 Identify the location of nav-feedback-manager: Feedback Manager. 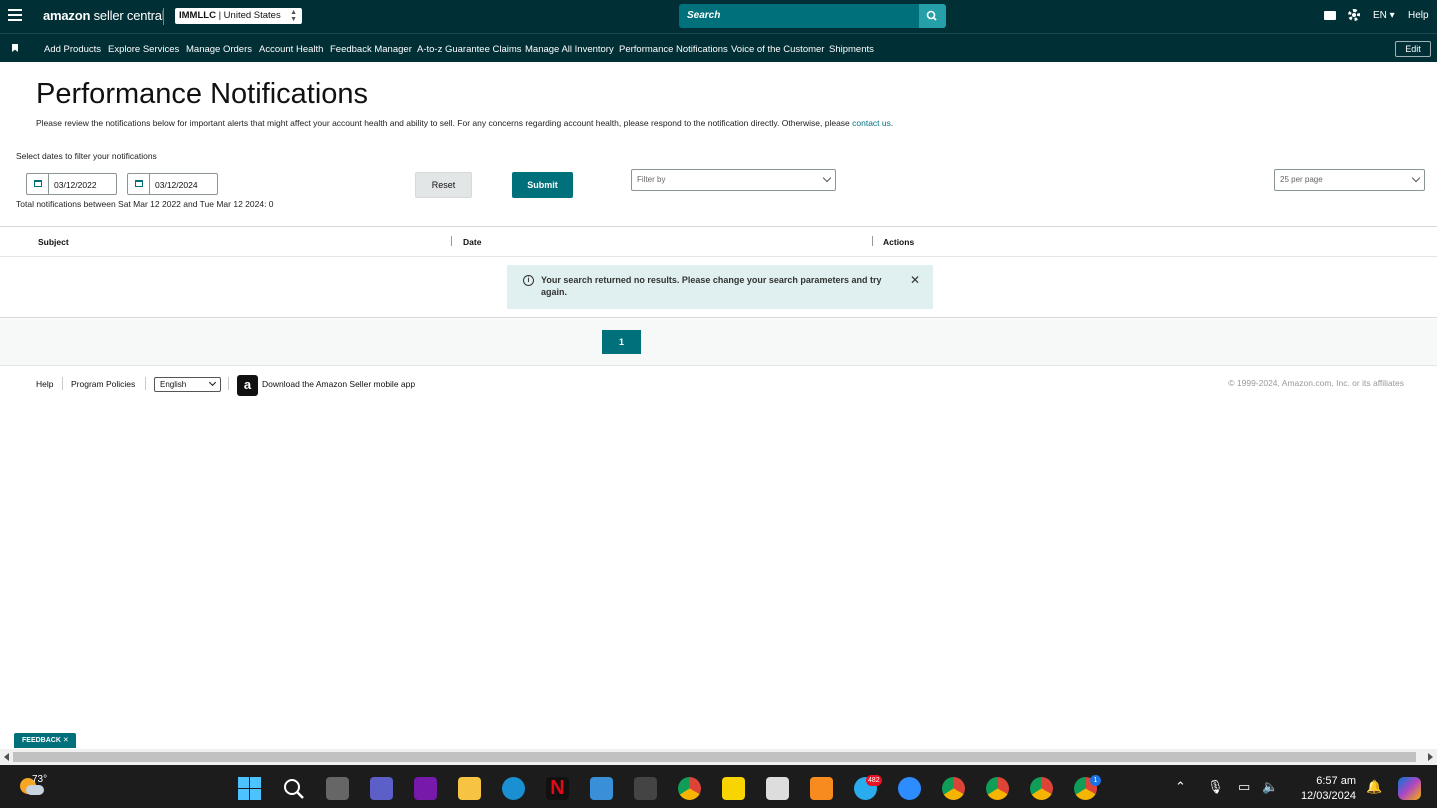
(371, 49).